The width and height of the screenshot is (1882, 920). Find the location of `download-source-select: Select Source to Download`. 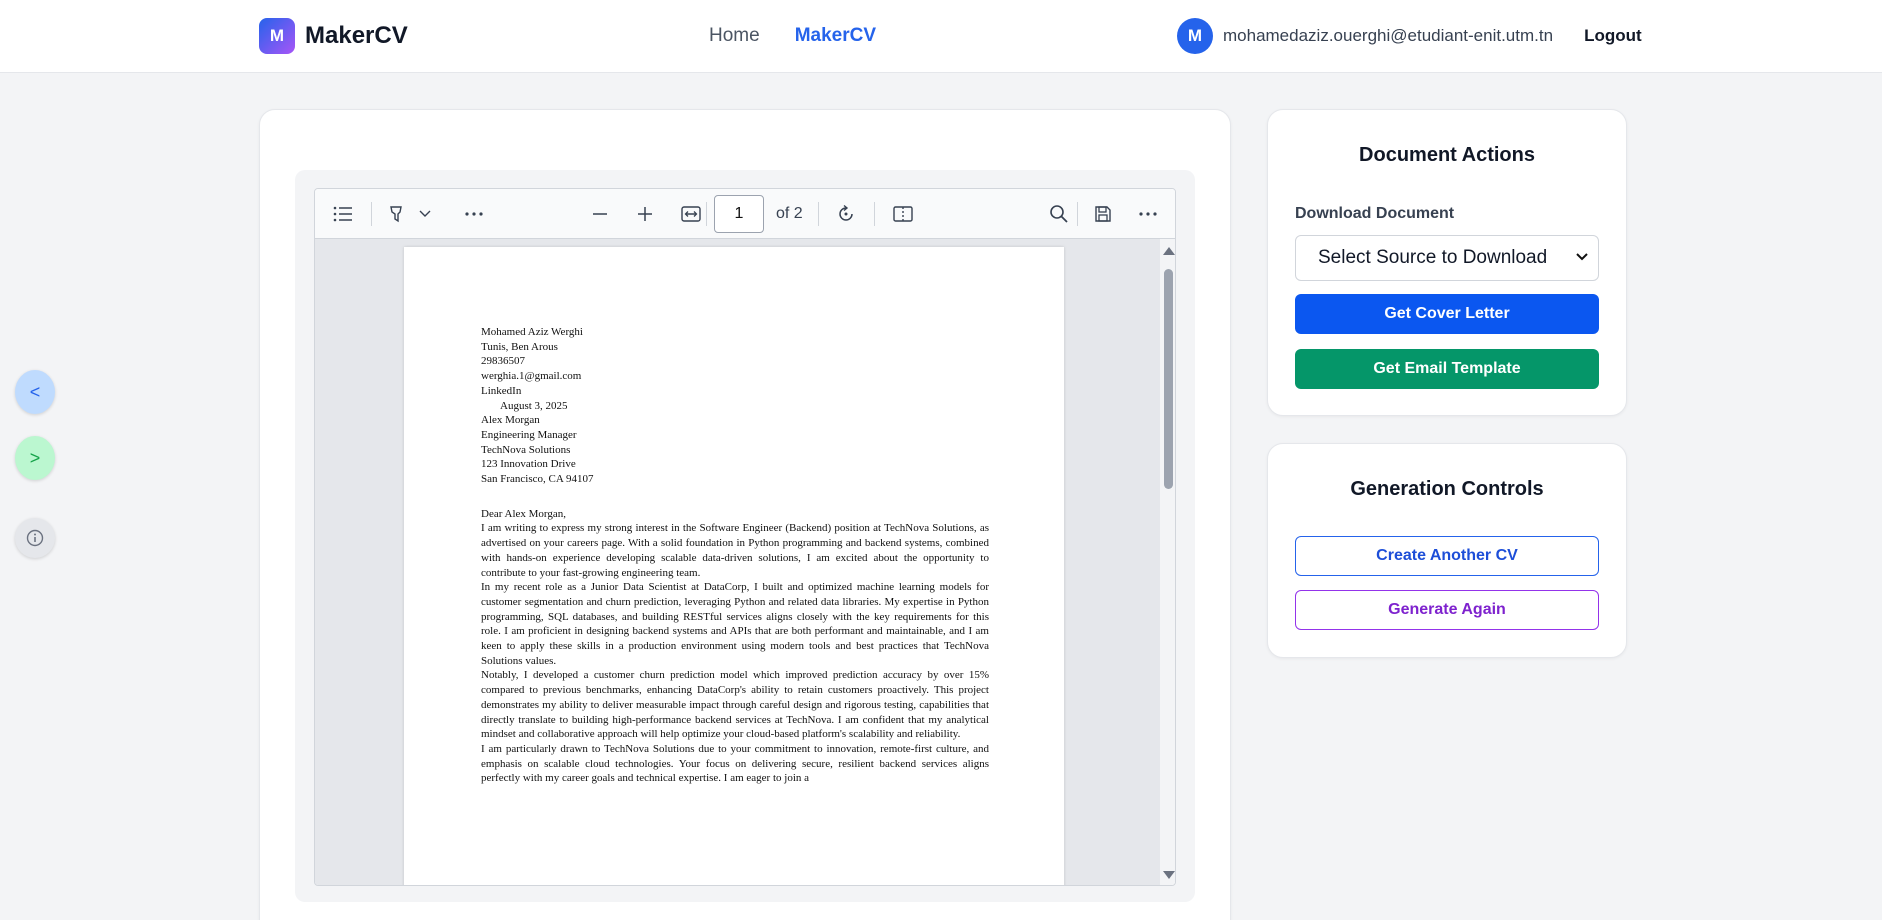

download-source-select: Select Source to Download is located at coordinates (1447, 258).